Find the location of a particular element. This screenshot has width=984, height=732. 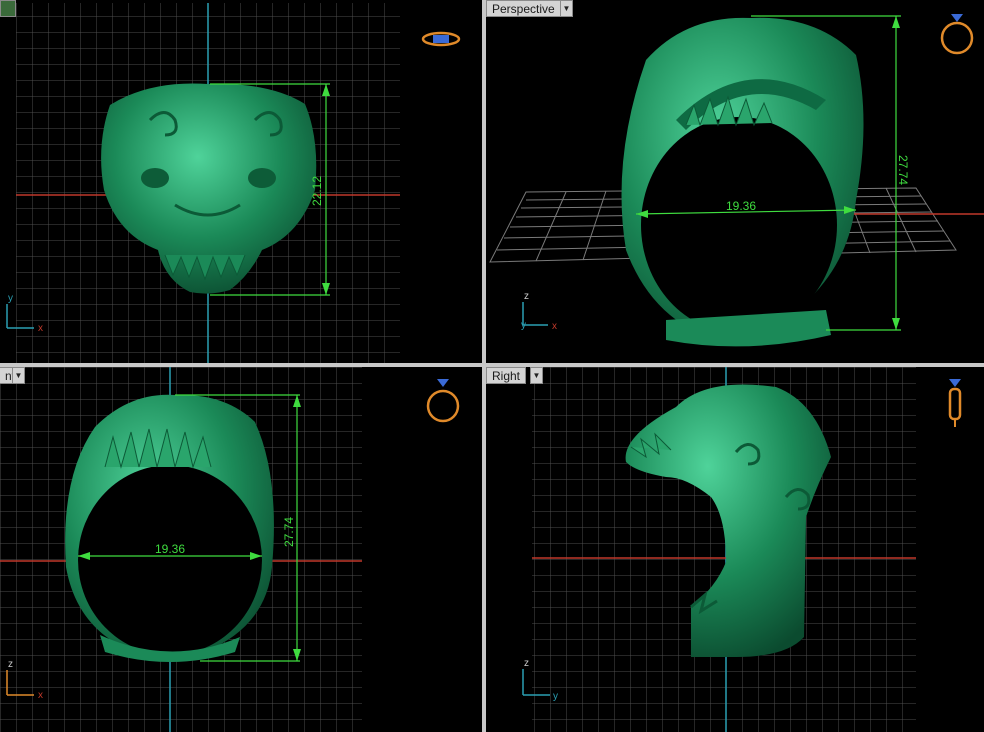

right-view-dropdown: ▼ is located at coordinates (536, 375).